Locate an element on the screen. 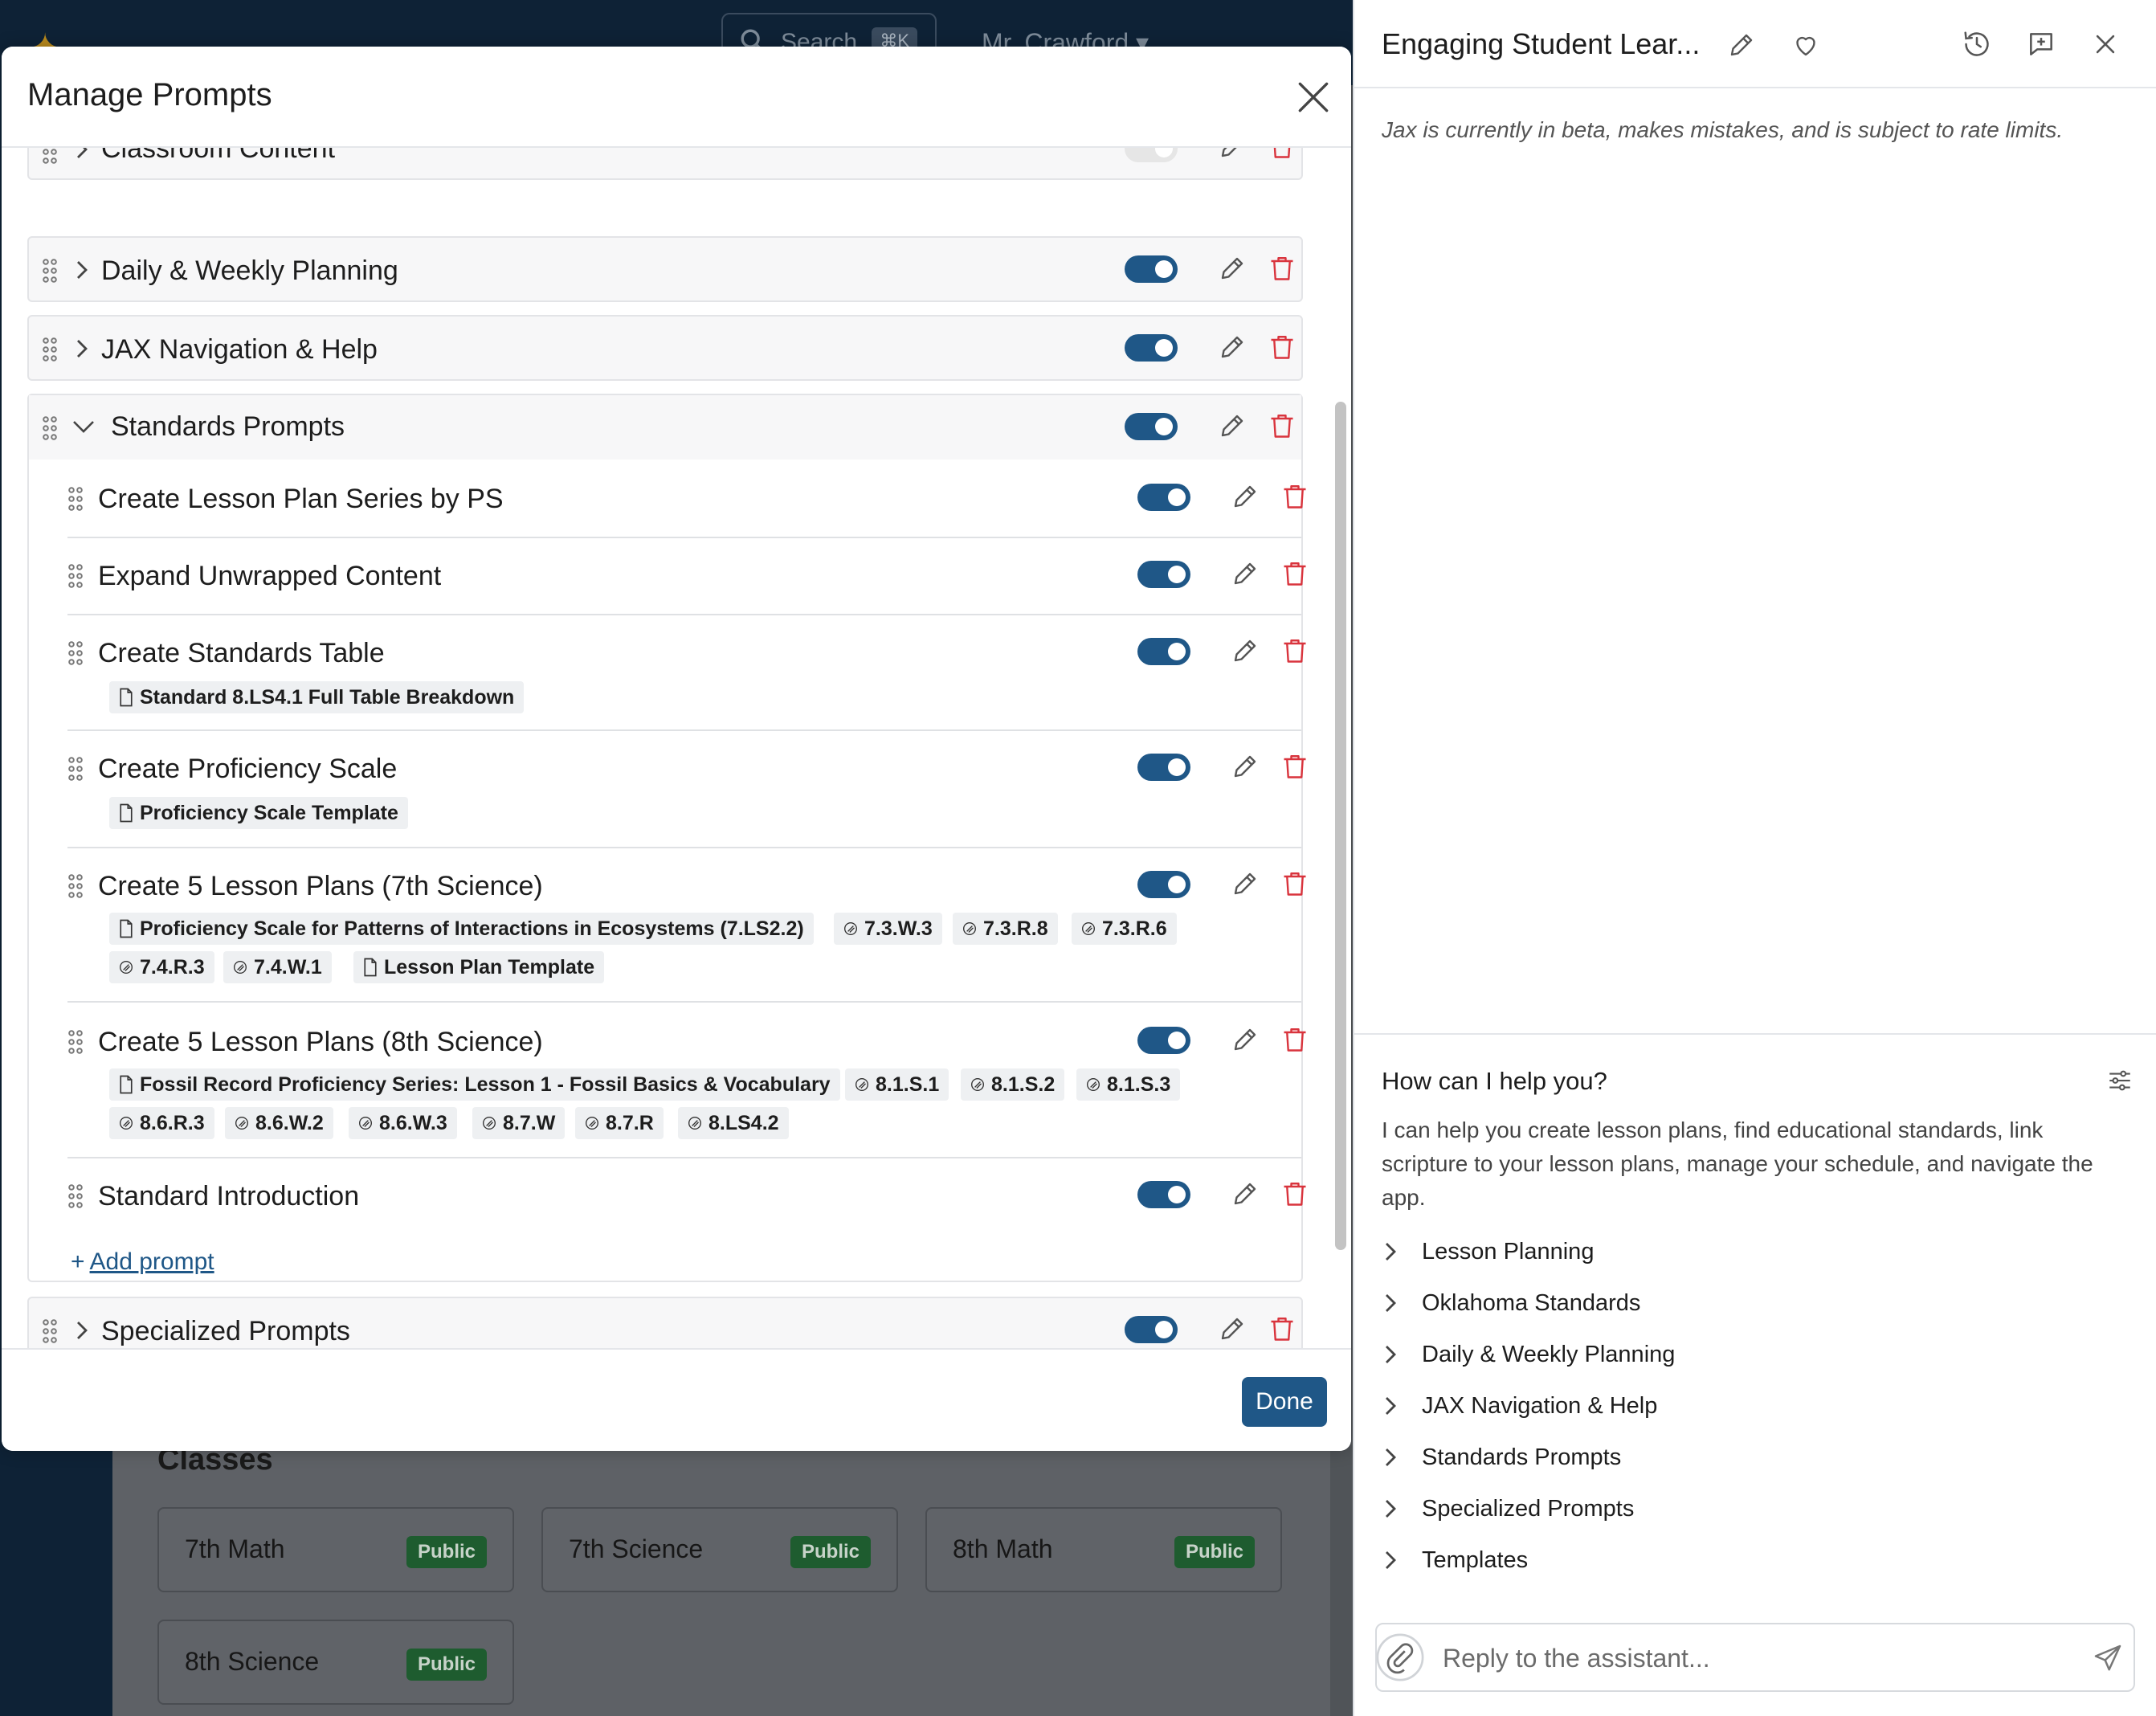  scrollbar-thumb is located at coordinates (1341, 826).